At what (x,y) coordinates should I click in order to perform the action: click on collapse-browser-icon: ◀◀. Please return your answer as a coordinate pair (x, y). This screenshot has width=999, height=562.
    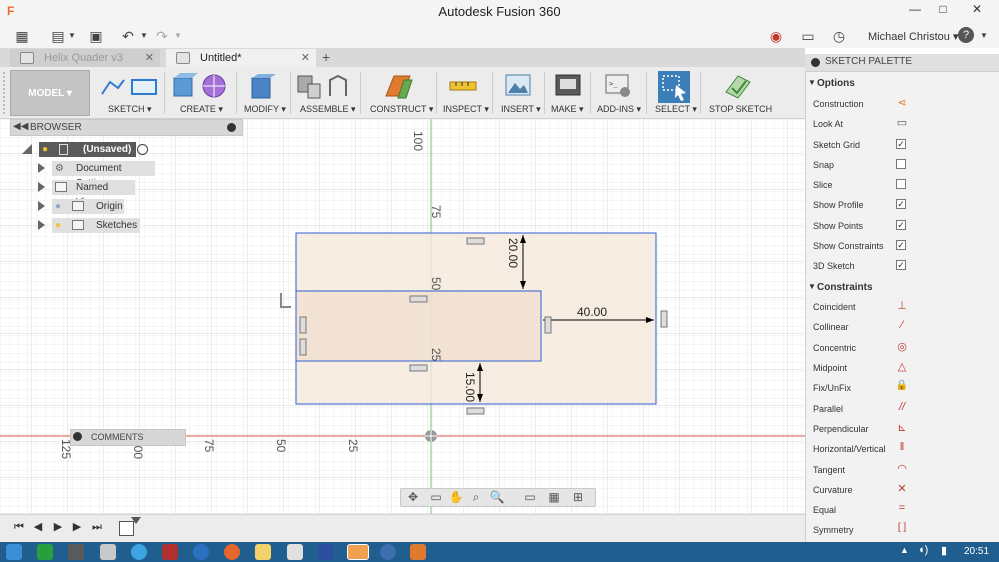
    Looking at the image, I should click on (20, 126).